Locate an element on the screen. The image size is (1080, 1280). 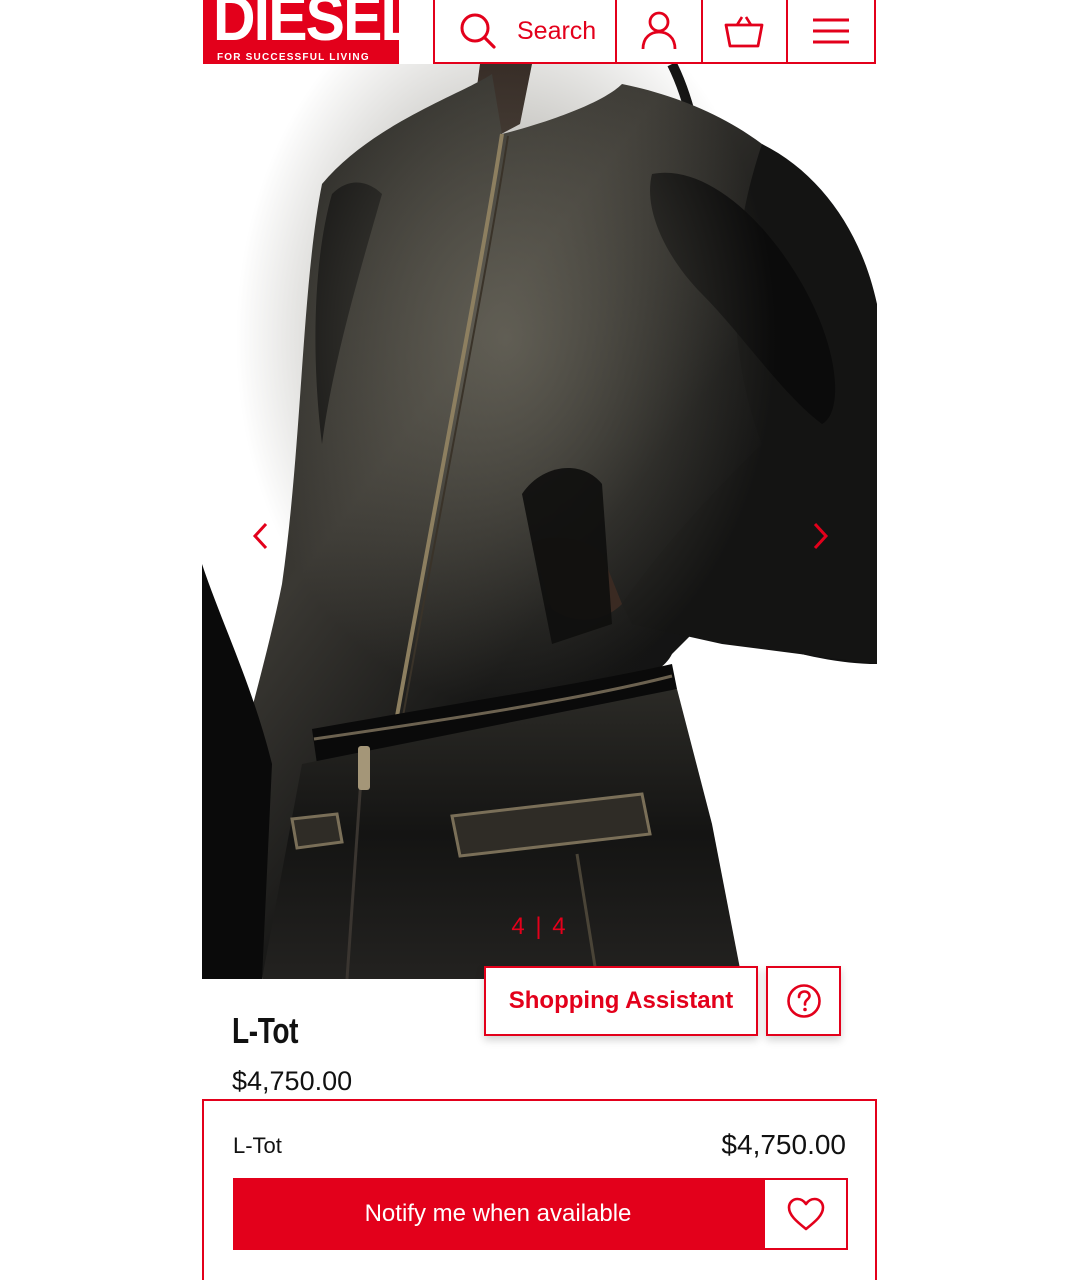
logo-tagline: FOR SUCCESSFUL LIVING is located at coordinates (293, 57).